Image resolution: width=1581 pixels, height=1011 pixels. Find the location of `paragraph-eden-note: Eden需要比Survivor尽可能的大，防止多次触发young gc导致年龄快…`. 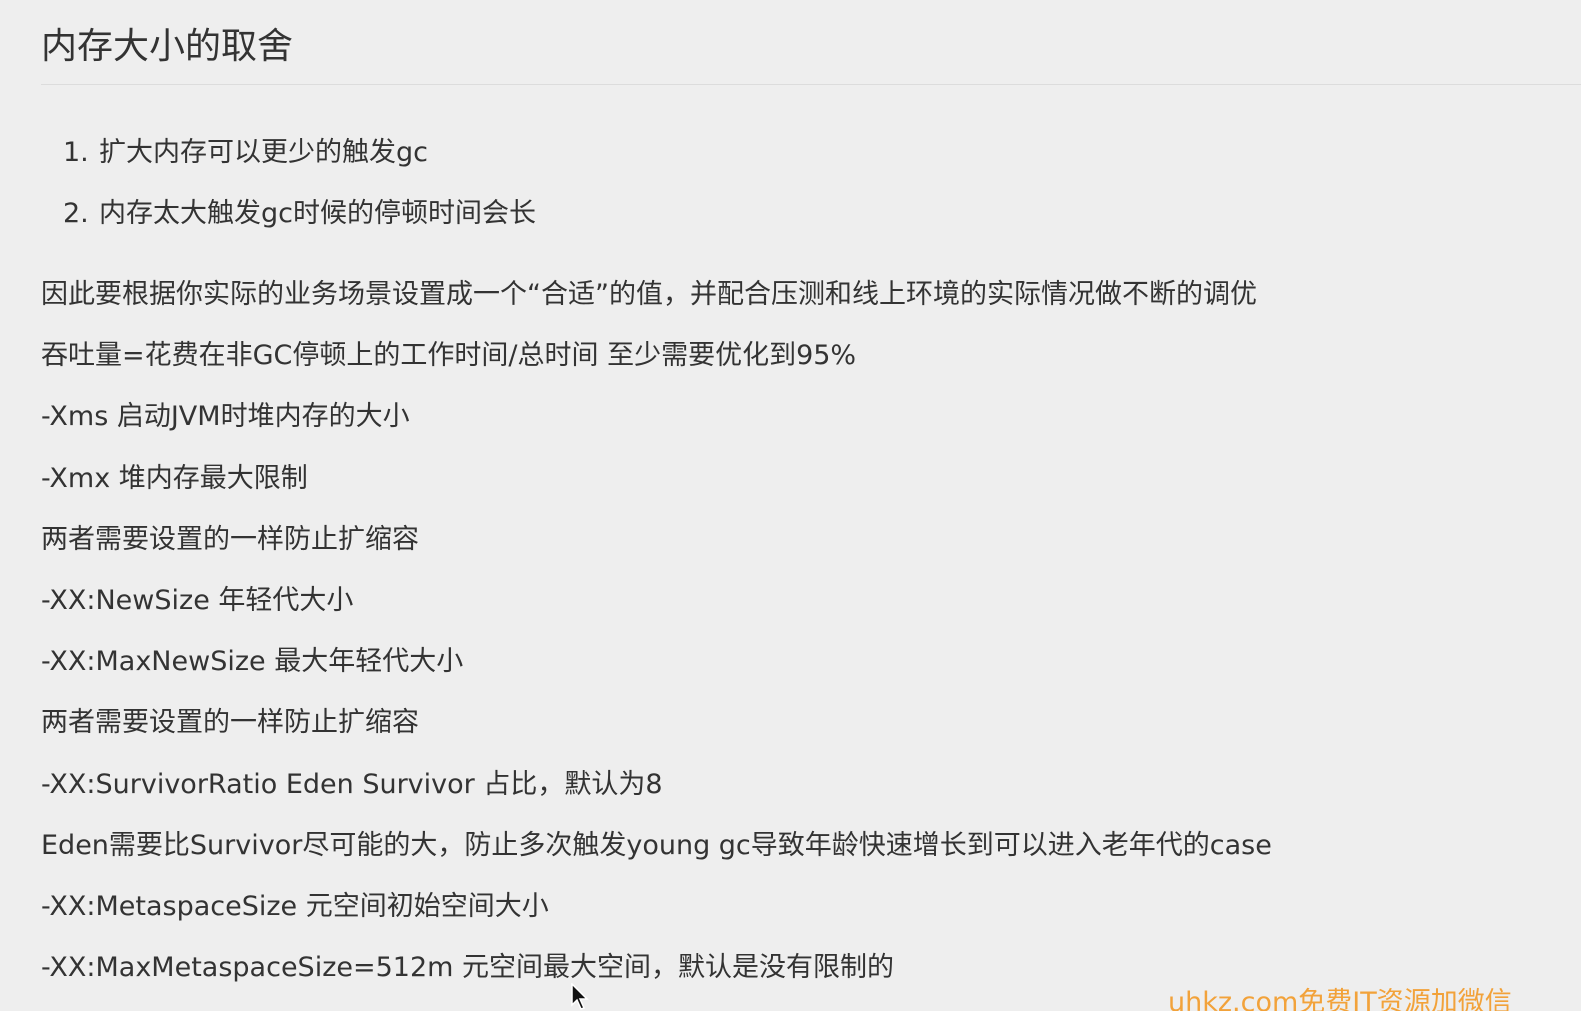

paragraph-eden-note: Eden需要比Survivor尽可能的大，防止多次触发young gc导致年龄快… is located at coordinates (656, 845).